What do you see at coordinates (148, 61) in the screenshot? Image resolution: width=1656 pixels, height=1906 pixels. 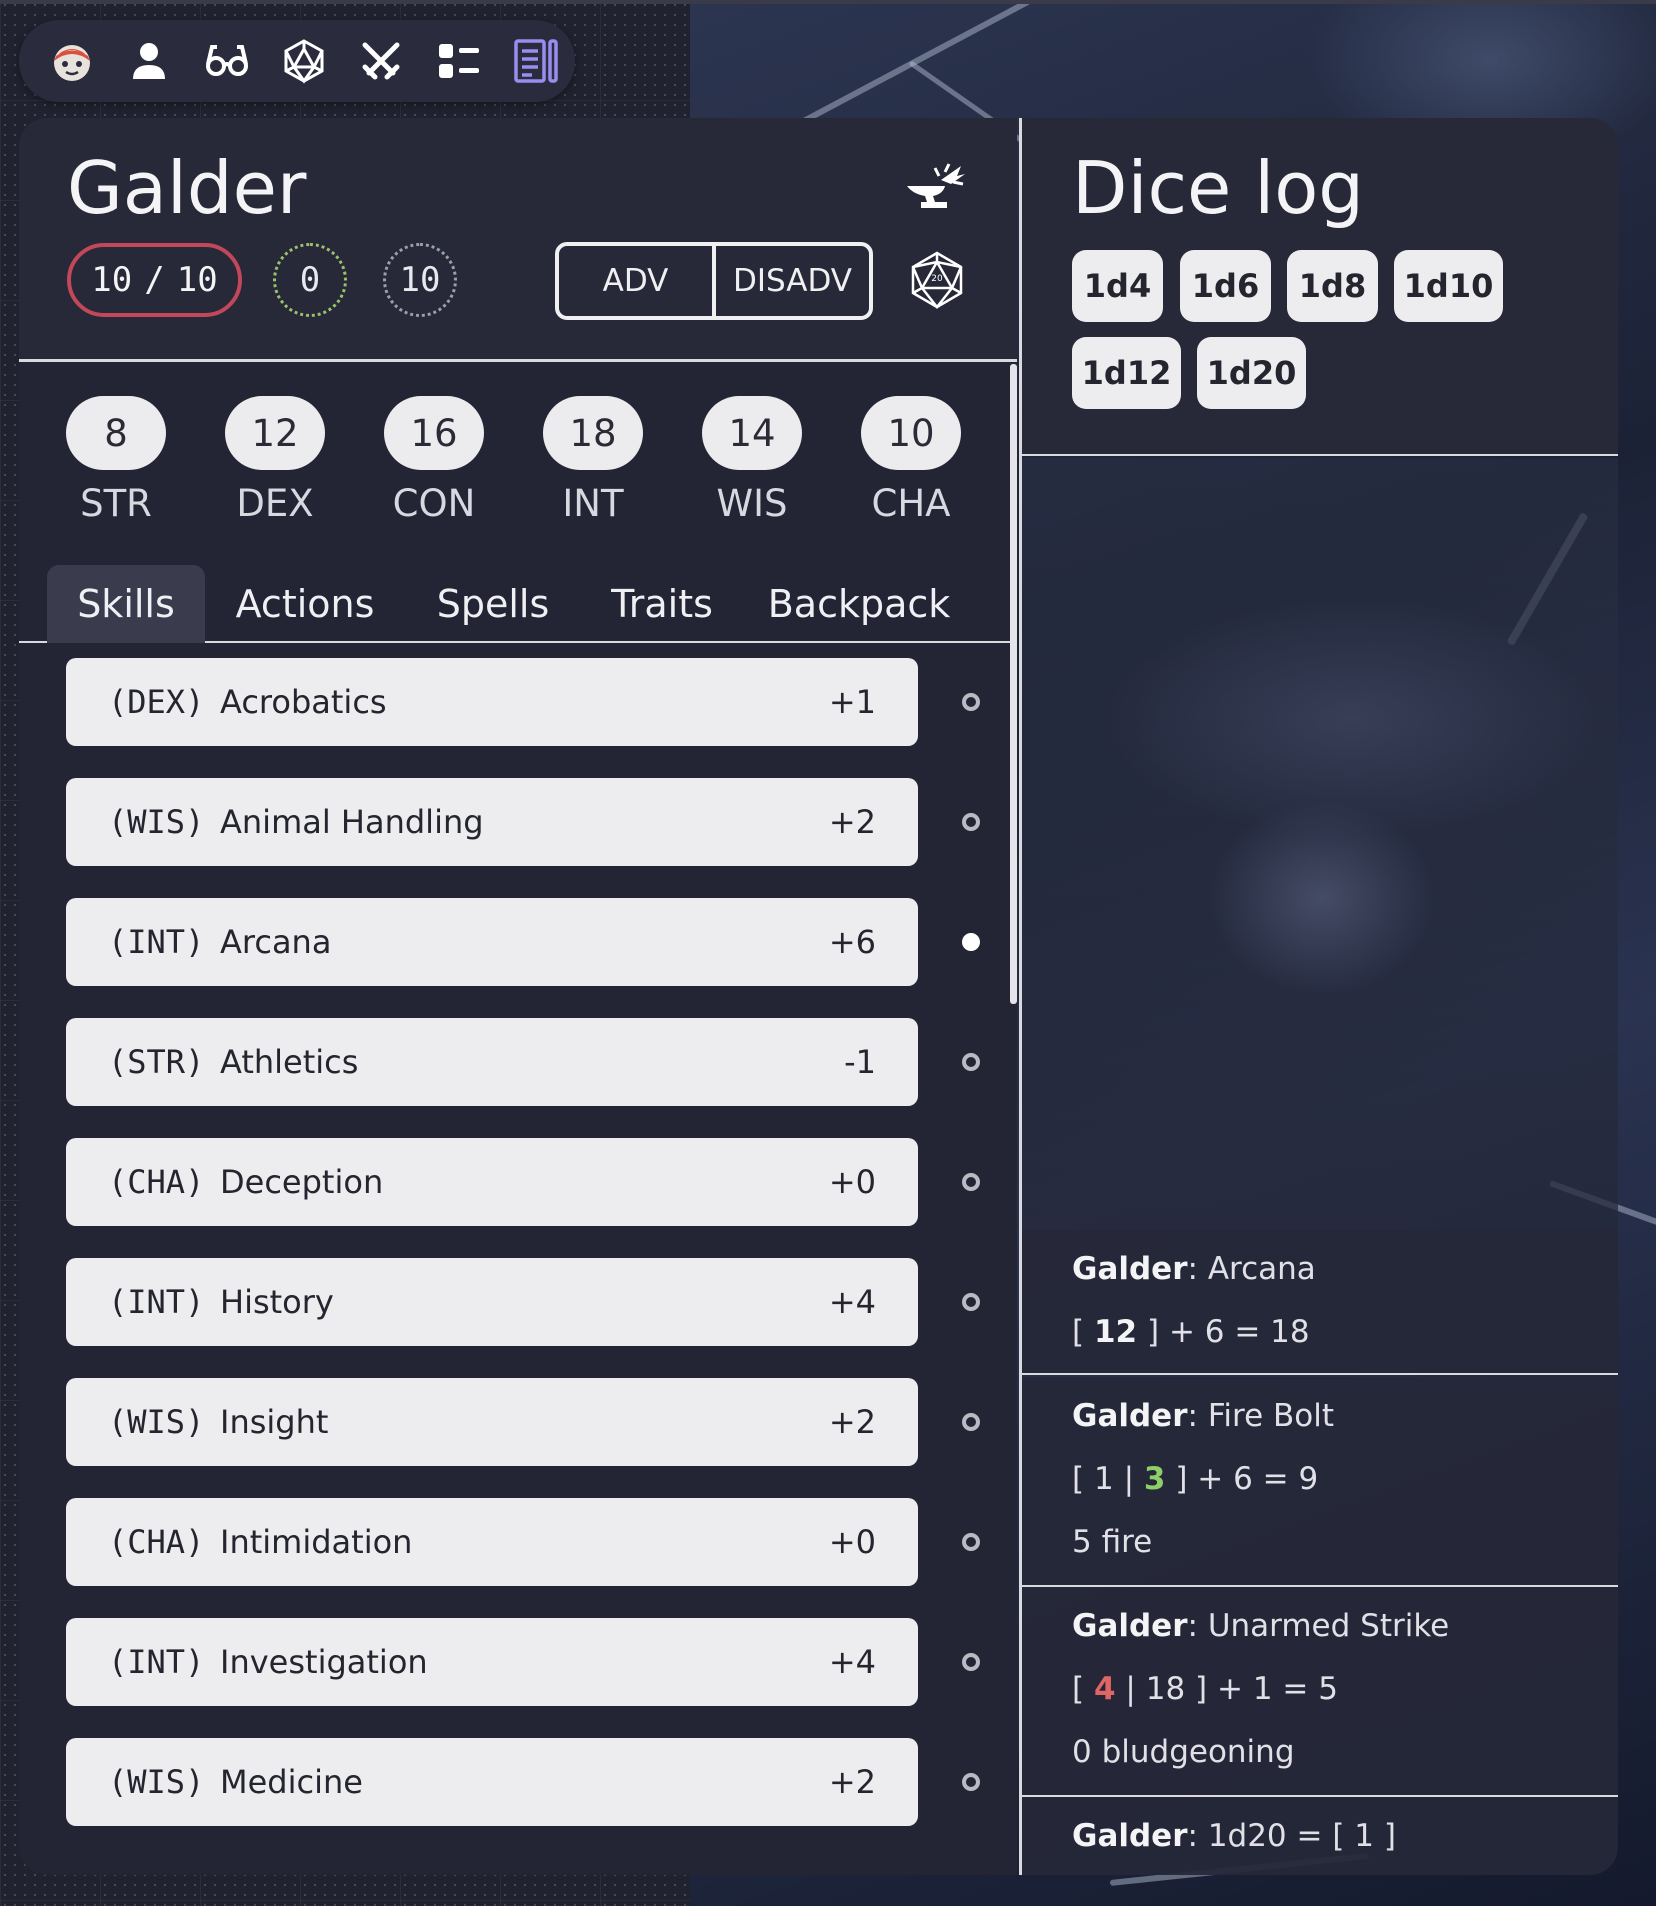 I see `character-icon` at bounding box center [148, 61].